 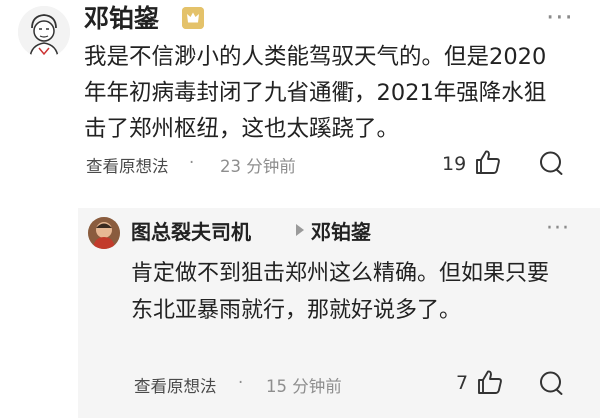 What do you see at coordinates (462, 383) in the screenshot?
I see `like-count: 7` at bounding box center [462, 383].